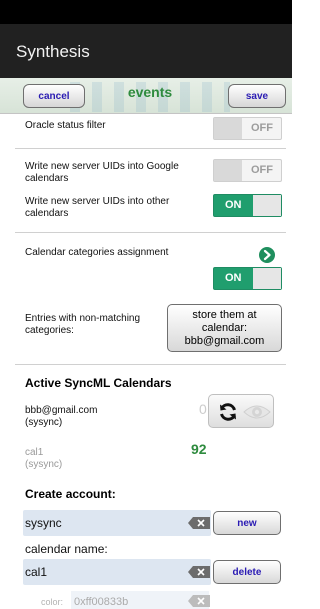 The image size is (320, 609). I want to click on calendar-name-value: cal1, so click(36, 572).